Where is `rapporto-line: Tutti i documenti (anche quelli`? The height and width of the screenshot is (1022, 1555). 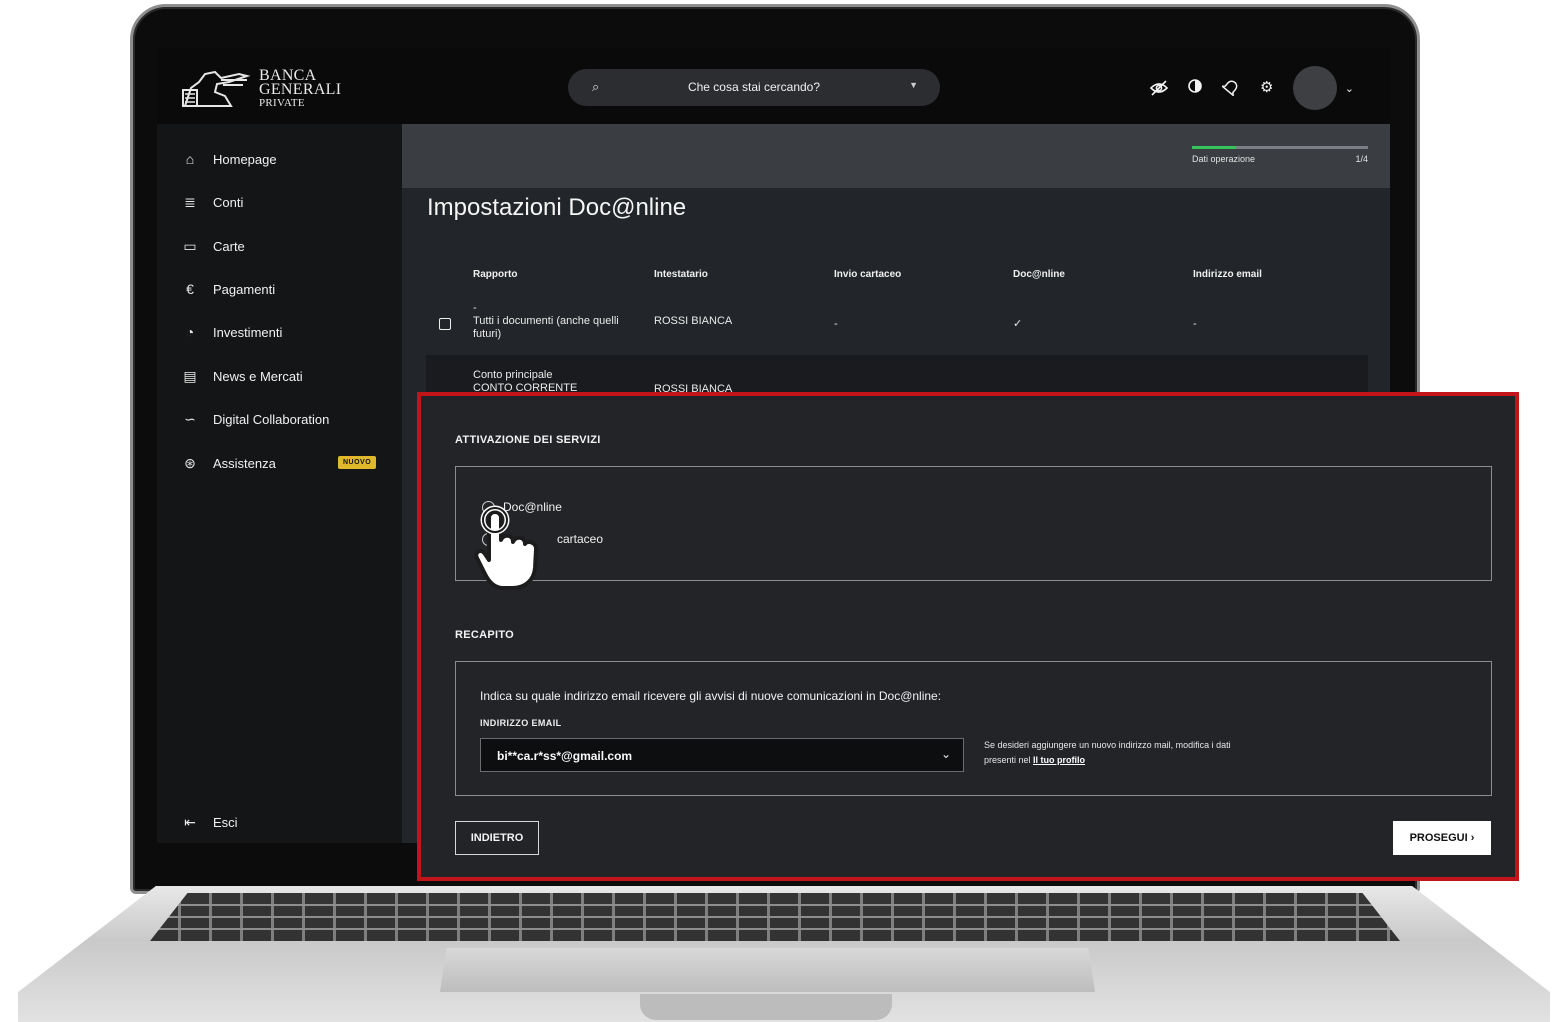 rapporto-line: Tutti i documenti (anche quelli is located at coordinates (546, 321).